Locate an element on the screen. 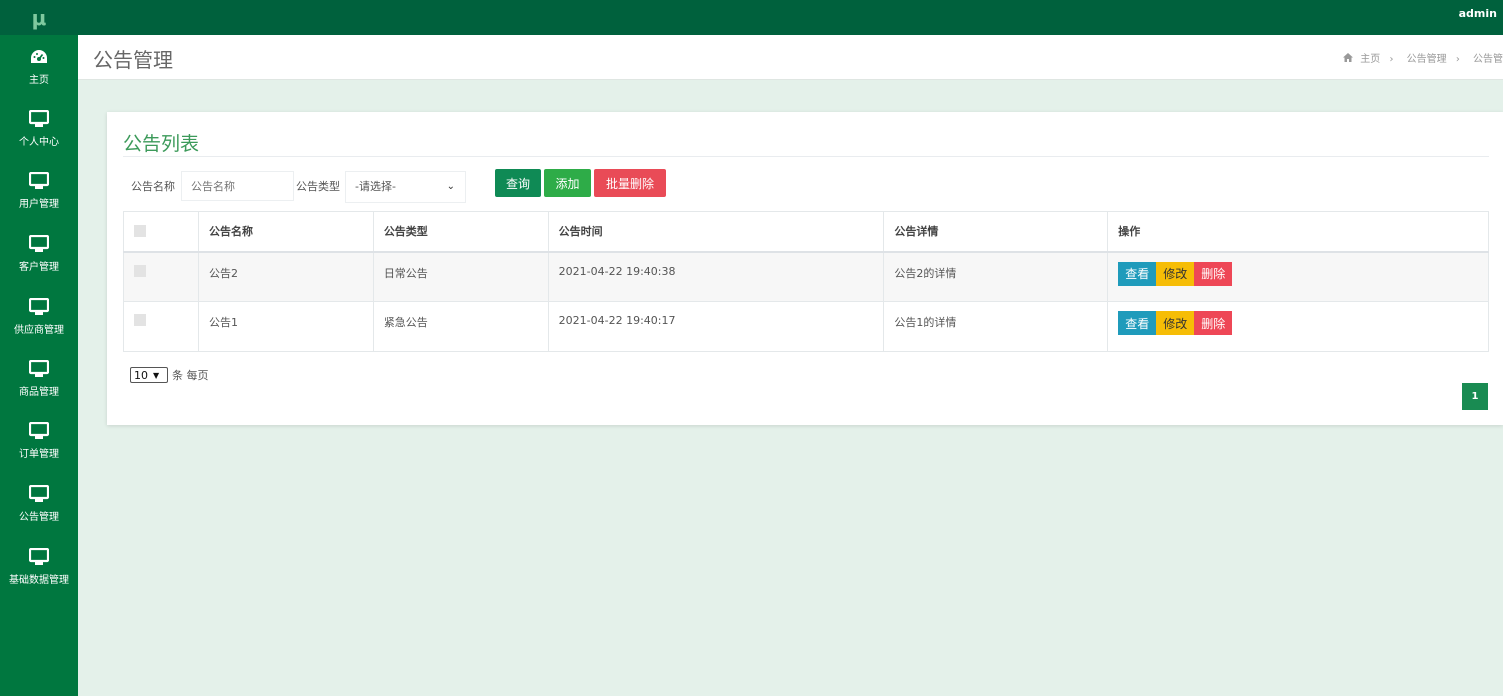 Image resolution: width=1503 pixels, height=696 pixels. breadcrumb: 主页 › 公告管理 › 公告管 is located at coordinates (1421, 57).